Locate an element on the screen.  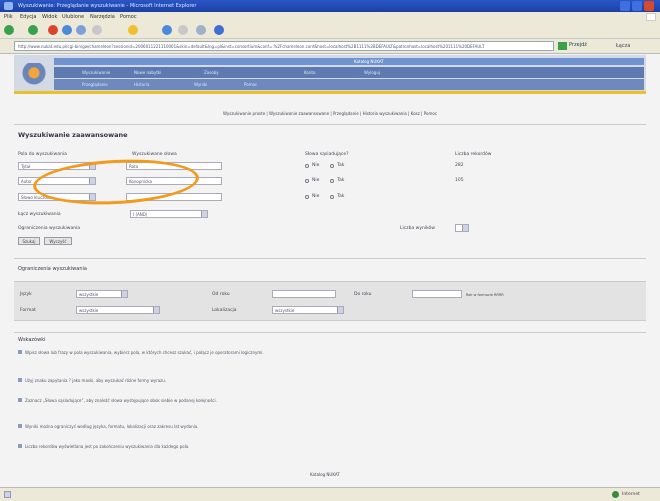
nav-holdings: Zasoby is located at coordinates (211, 72).